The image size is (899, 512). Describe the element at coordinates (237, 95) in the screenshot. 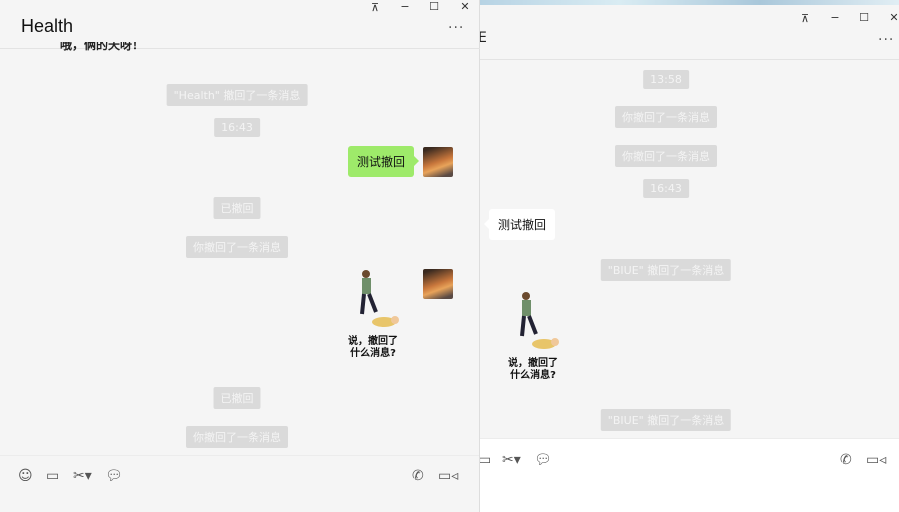

I see `recall-notice: "Health" 撤回了一条消息` at that location.